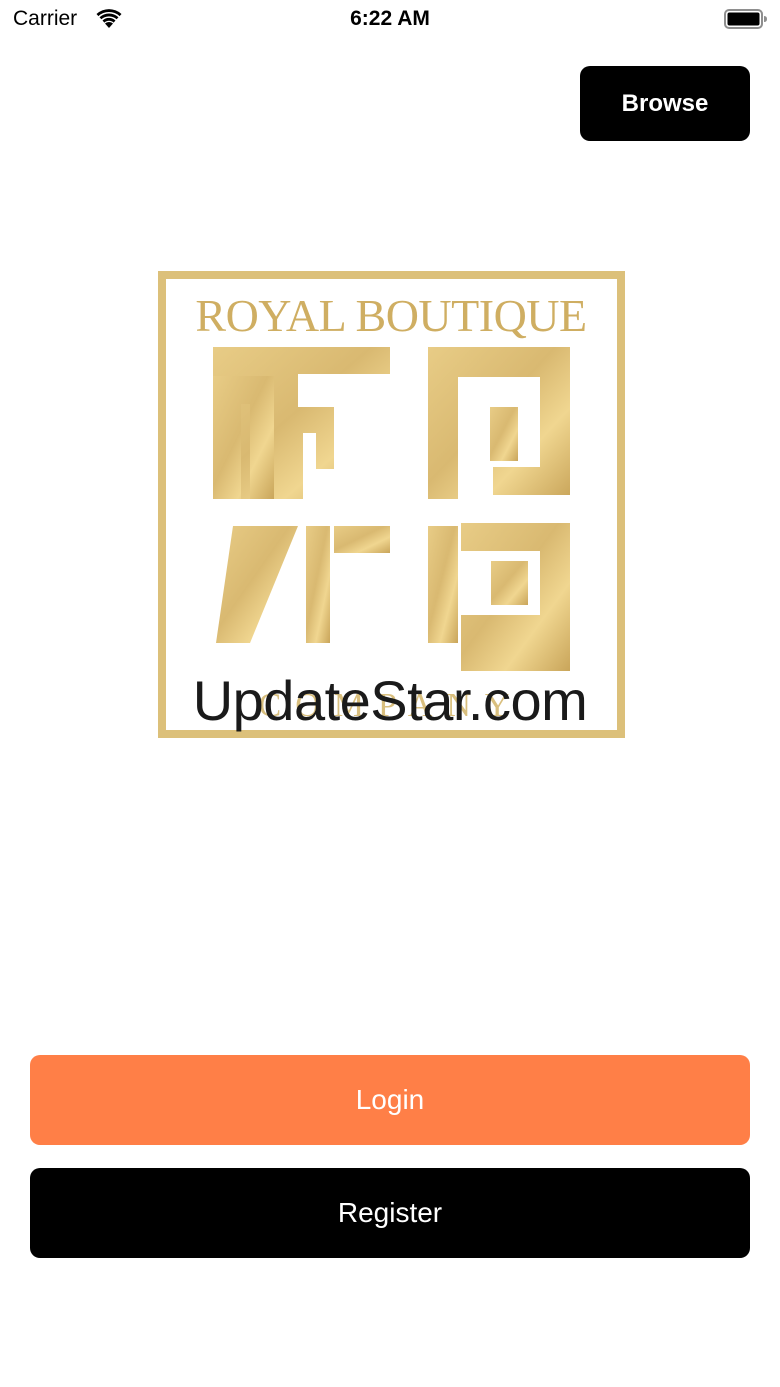  I want to click on battery-icon, so click(746, 19).